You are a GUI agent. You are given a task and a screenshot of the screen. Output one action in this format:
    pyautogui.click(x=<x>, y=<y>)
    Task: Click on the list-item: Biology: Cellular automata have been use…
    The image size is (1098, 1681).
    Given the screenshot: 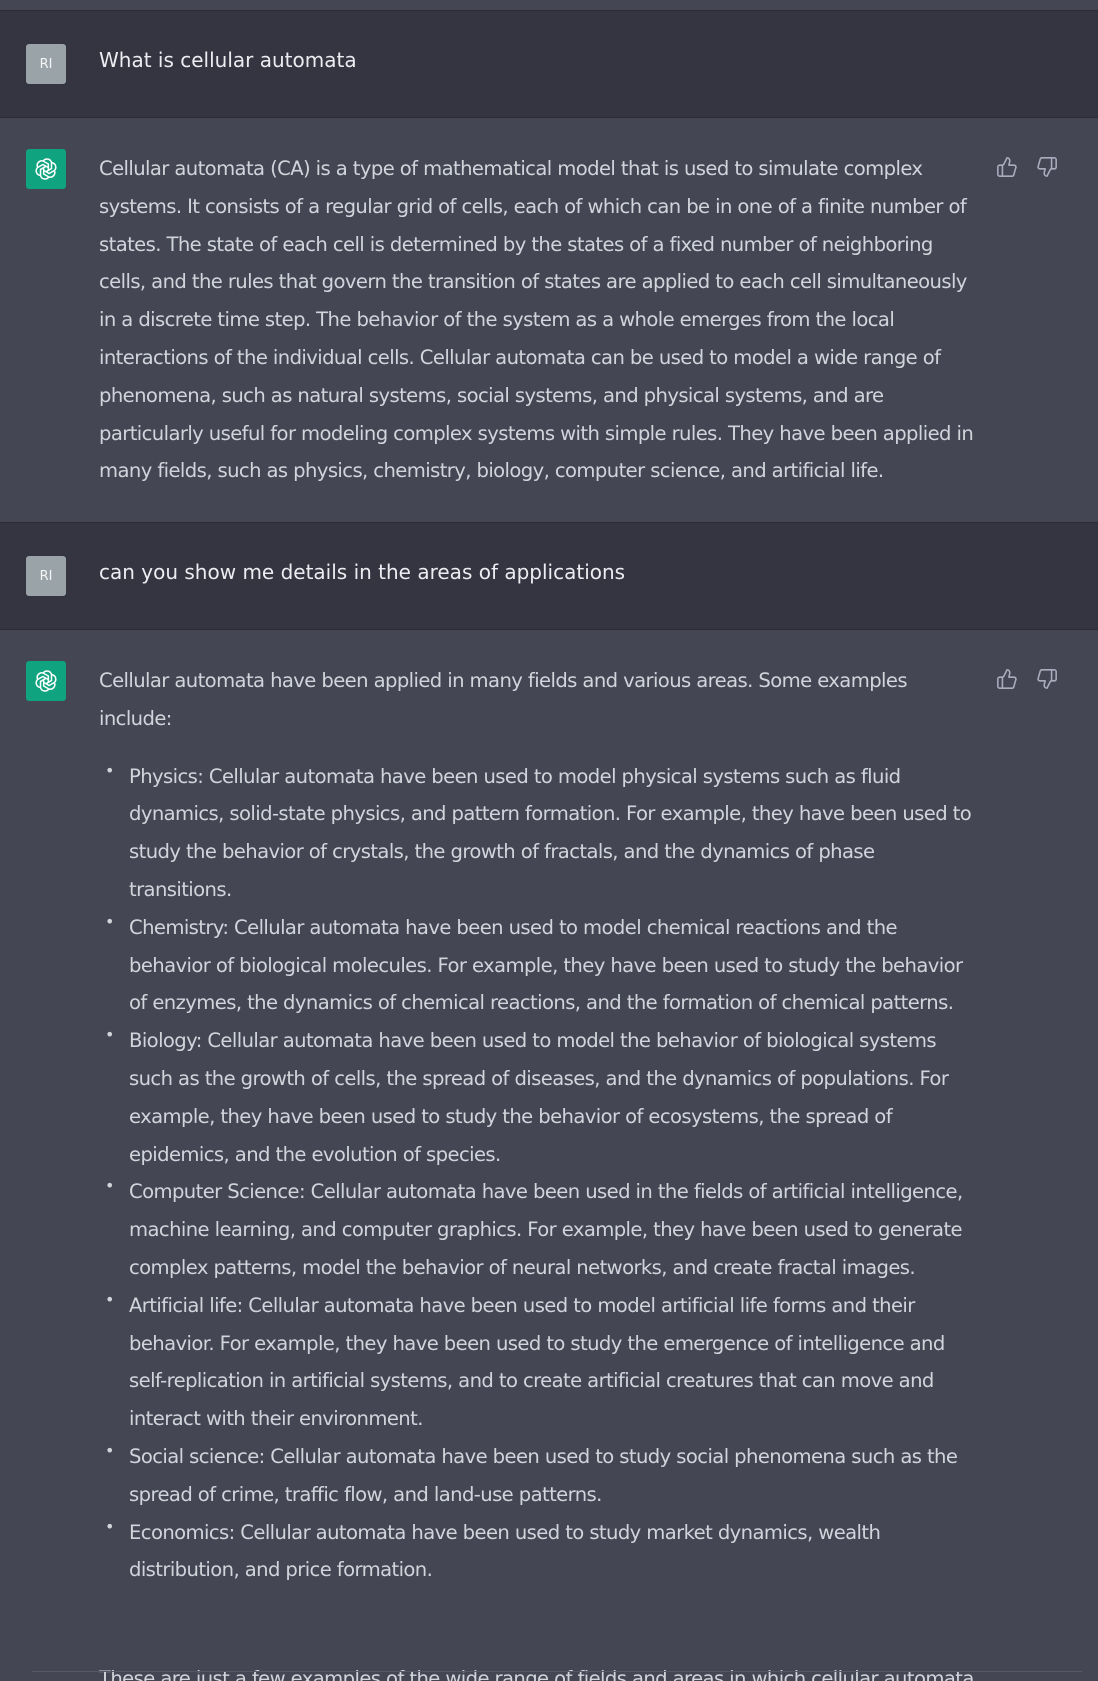 What is the action you would take?
    pyautogui.click(x=543, y=1094)
    